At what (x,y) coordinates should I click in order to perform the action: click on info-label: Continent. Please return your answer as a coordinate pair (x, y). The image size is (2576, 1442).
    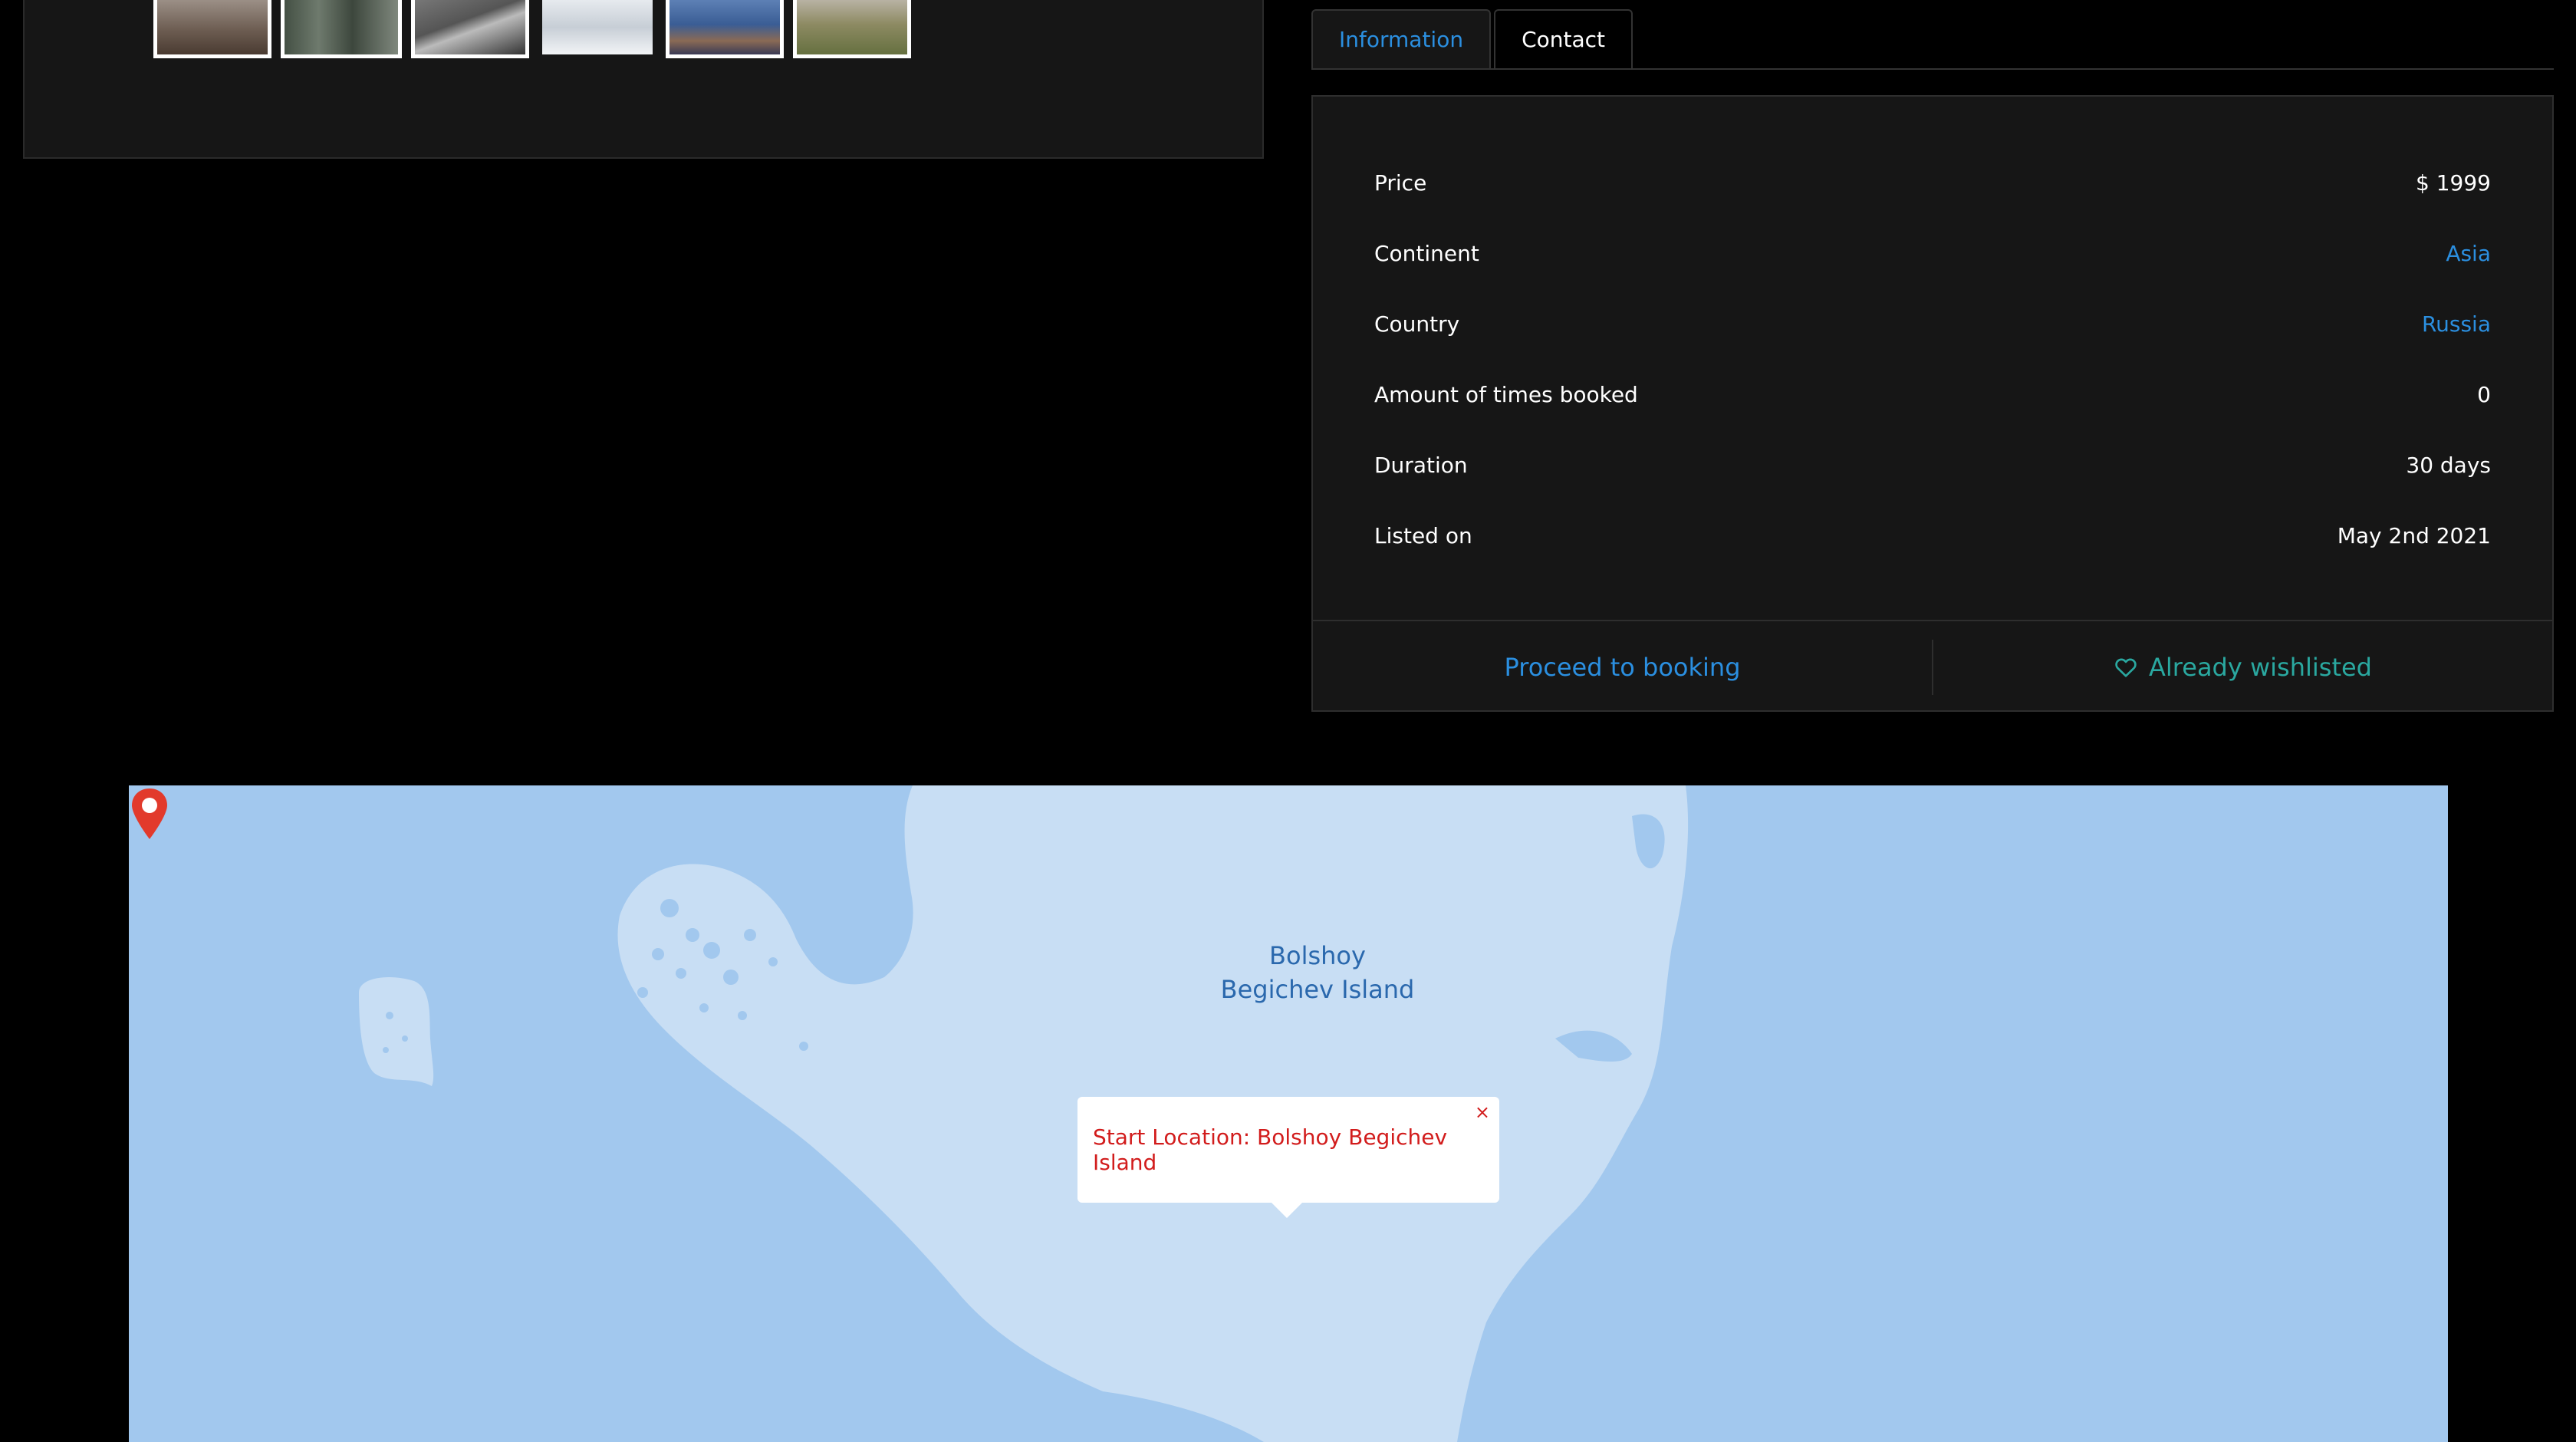
    Looking at the image, I should click on (1426, 253).